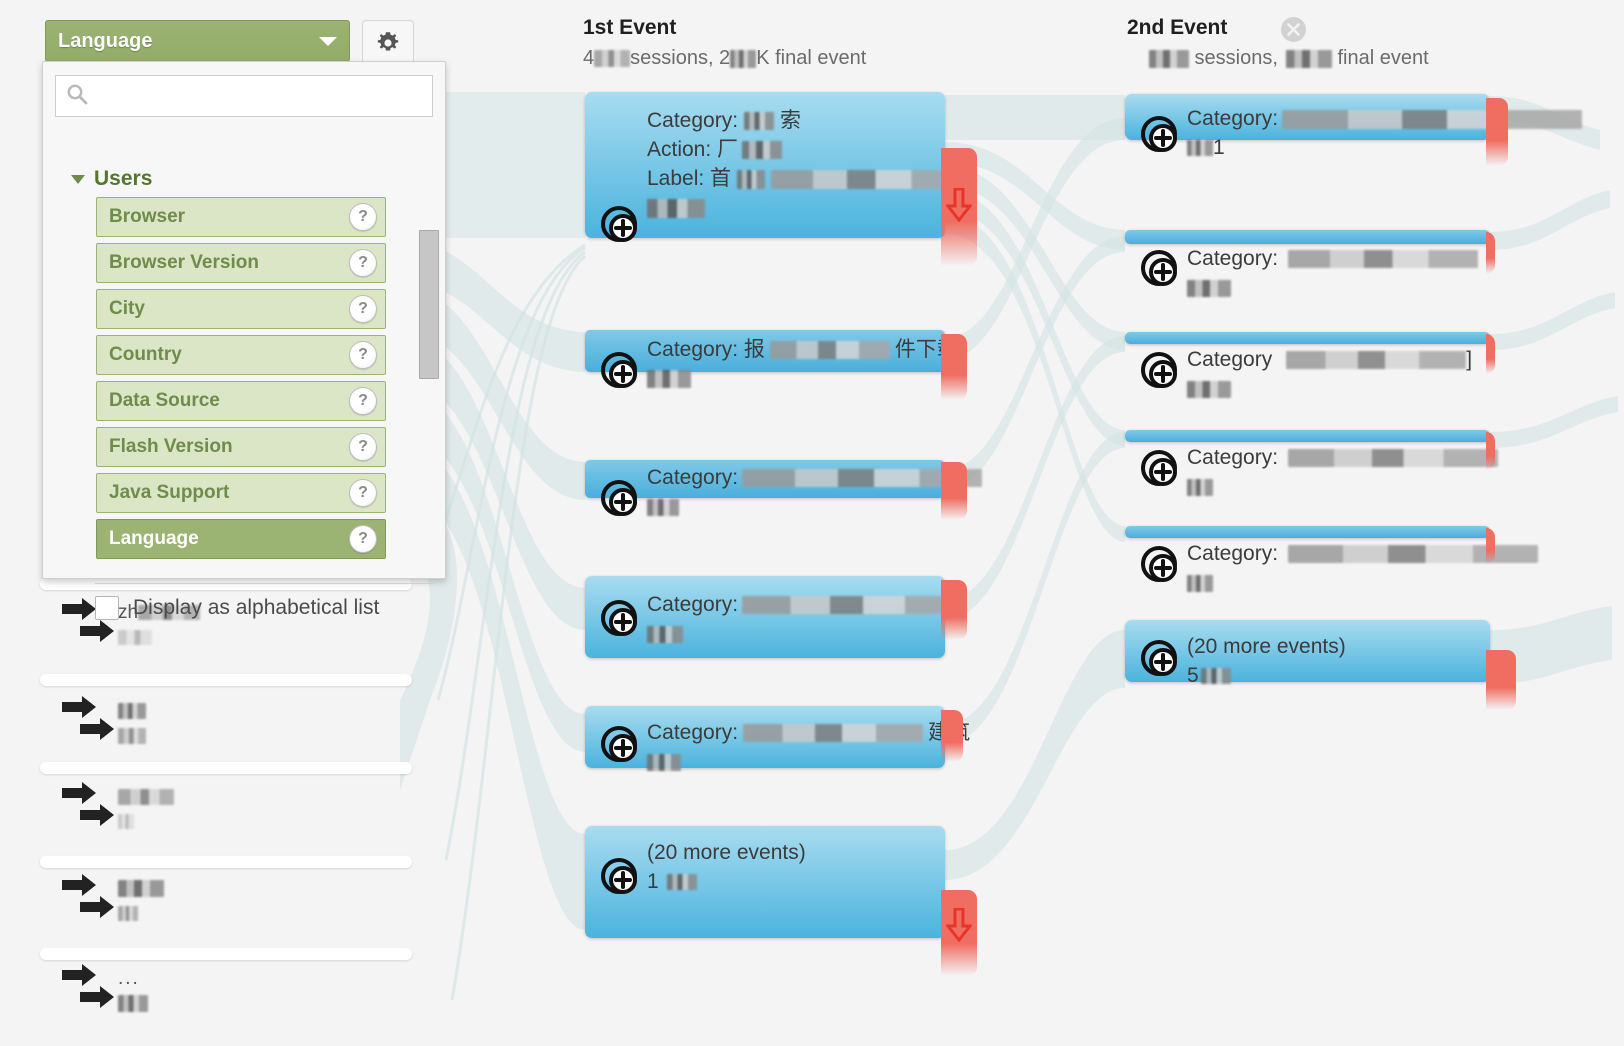 This screenshot has height=1046, width=1624. What do you see at coordinates (725, 58) in the screenshot?
I see `step-subtitle: 4 sessions, 2K final event` at bounding box center [725, 58].